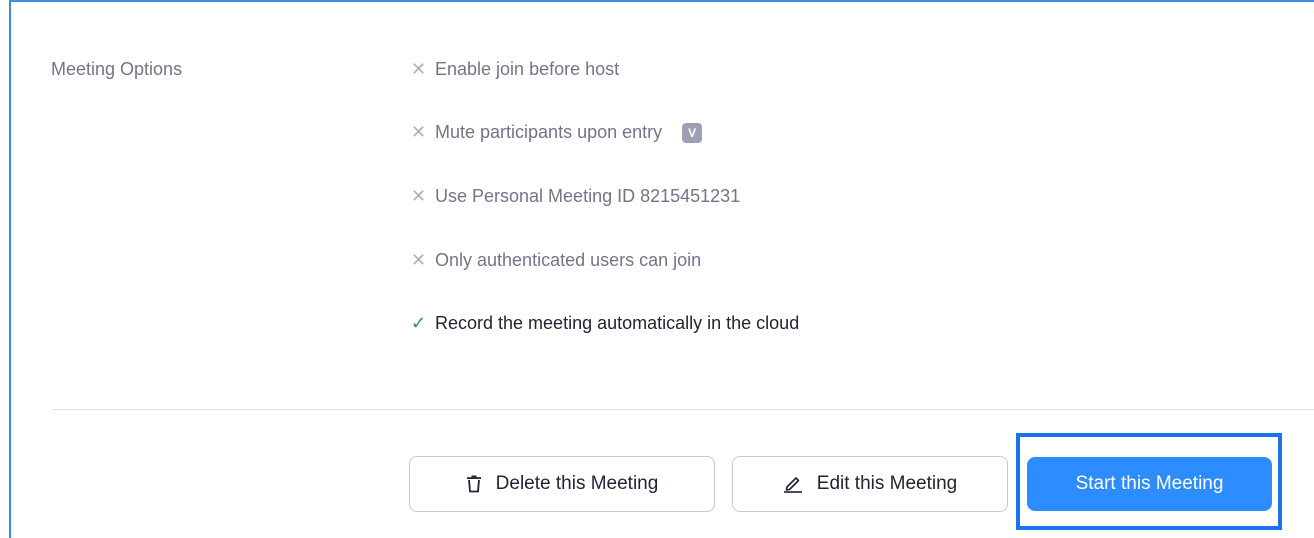 The image size is (1314, 538). What do you see at coordinates (577, 483) in the screenshot?
I see `delete-meeting-label: Delete this Meeting` at bounding box center [577, 483].